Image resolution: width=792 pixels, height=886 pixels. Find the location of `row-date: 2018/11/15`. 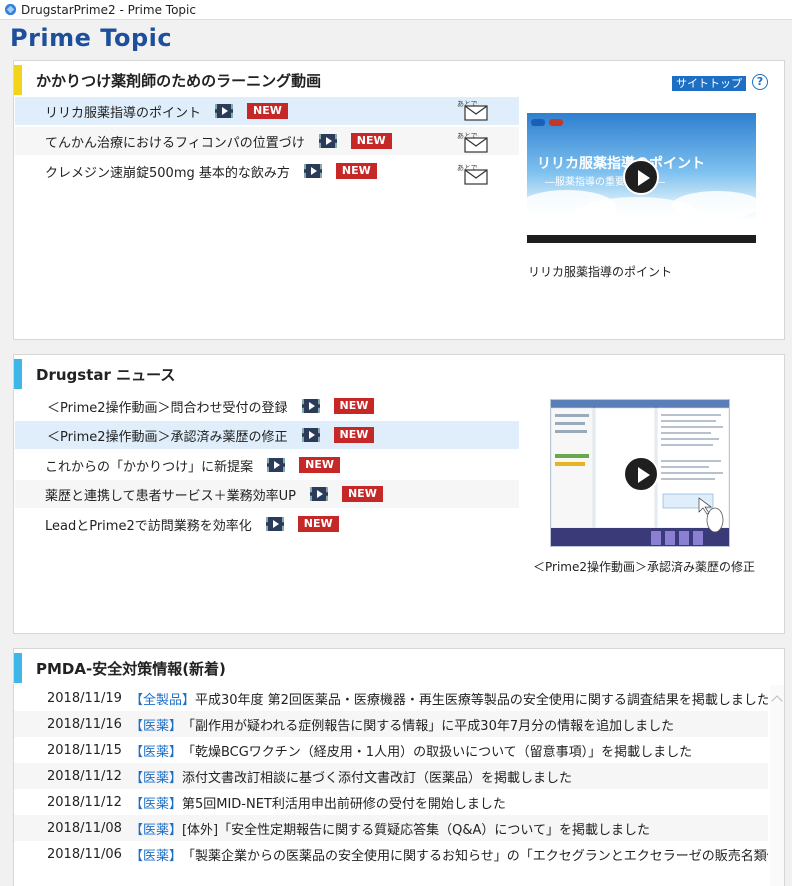

row-date: 2018/11/15 is located at coordinates (84, 750).